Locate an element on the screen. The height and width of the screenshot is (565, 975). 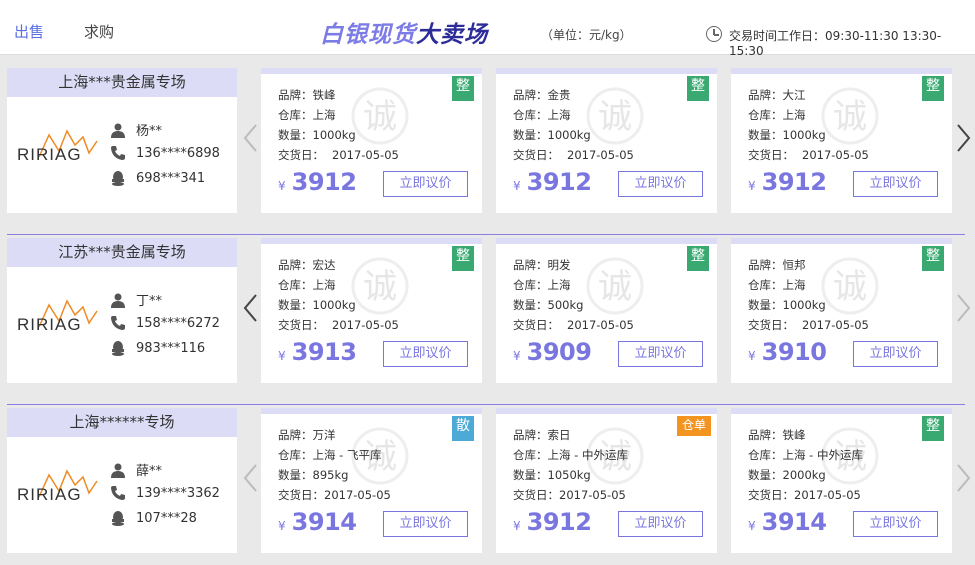
badge-label: 整 is located at coordinates (933, 426).